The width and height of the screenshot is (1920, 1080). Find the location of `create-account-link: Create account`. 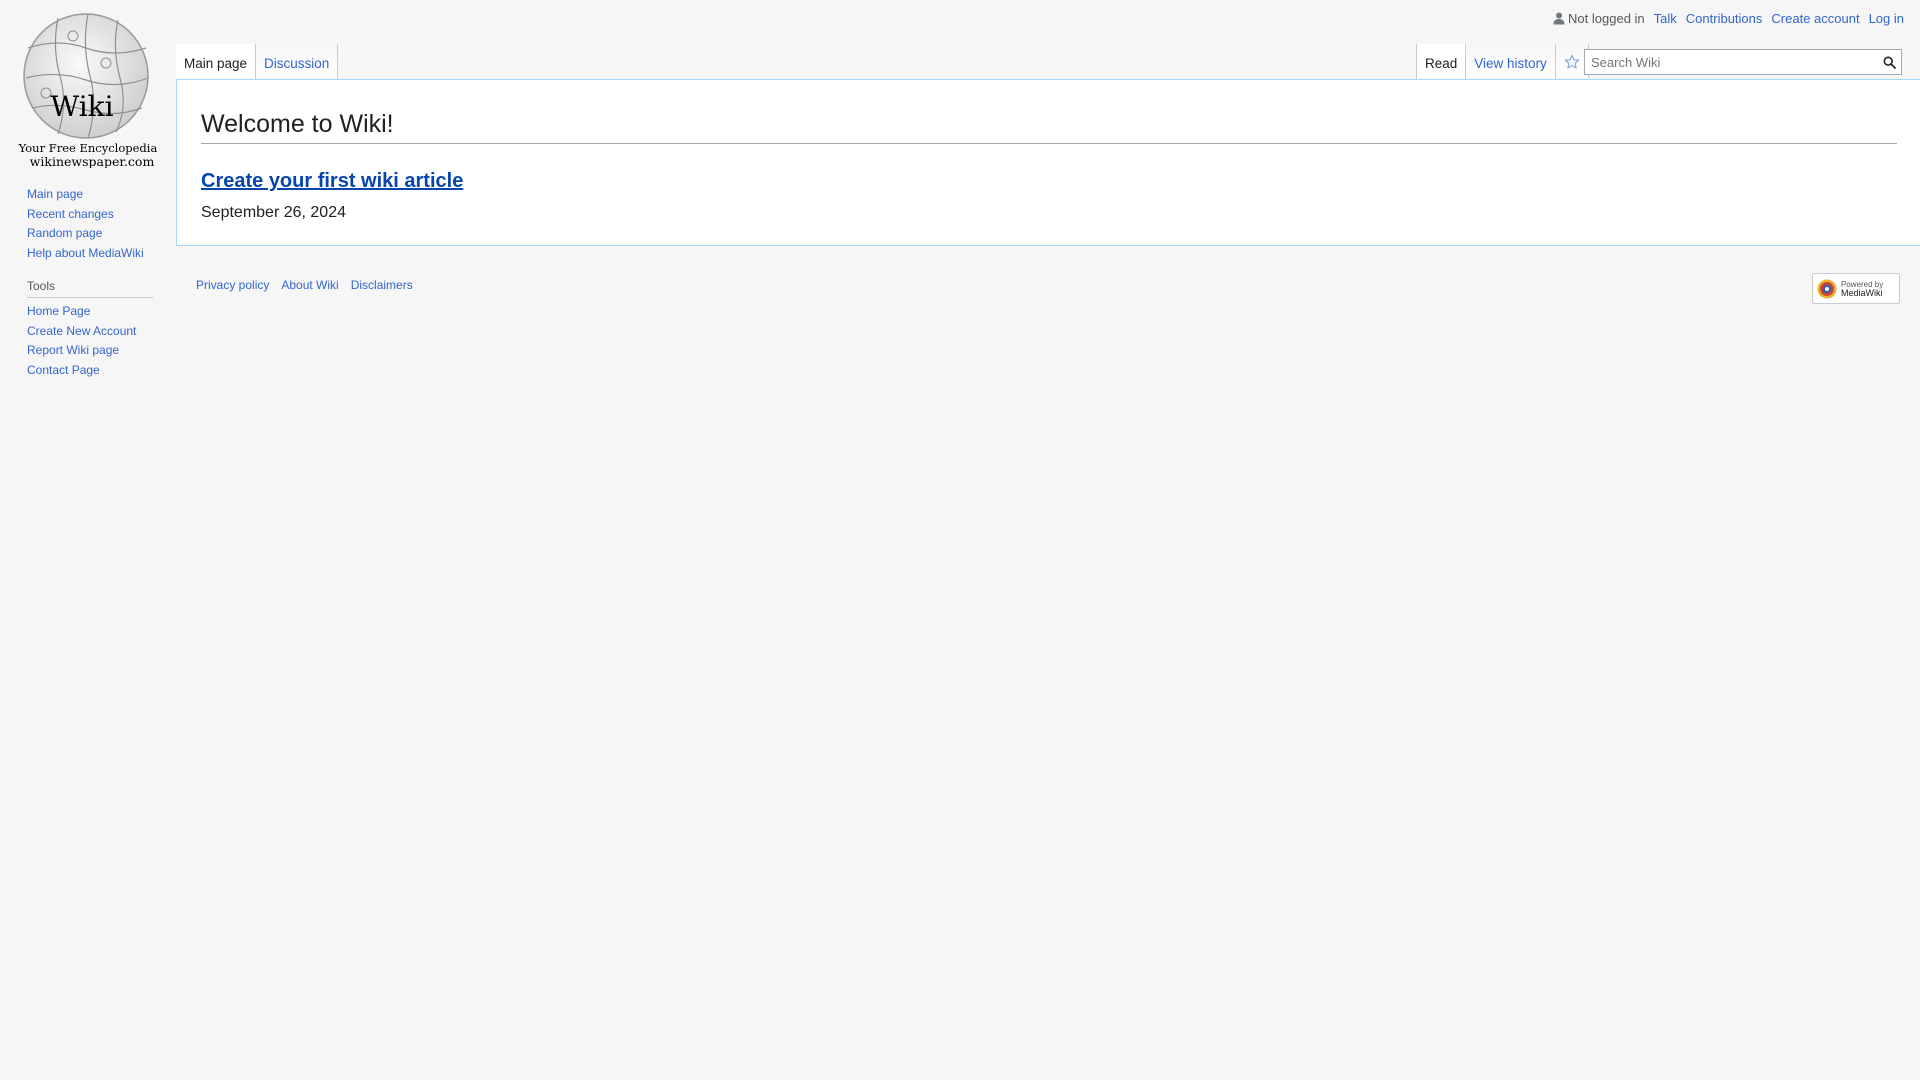

create-account-link: Create account is located at coordinates (1815, 18).